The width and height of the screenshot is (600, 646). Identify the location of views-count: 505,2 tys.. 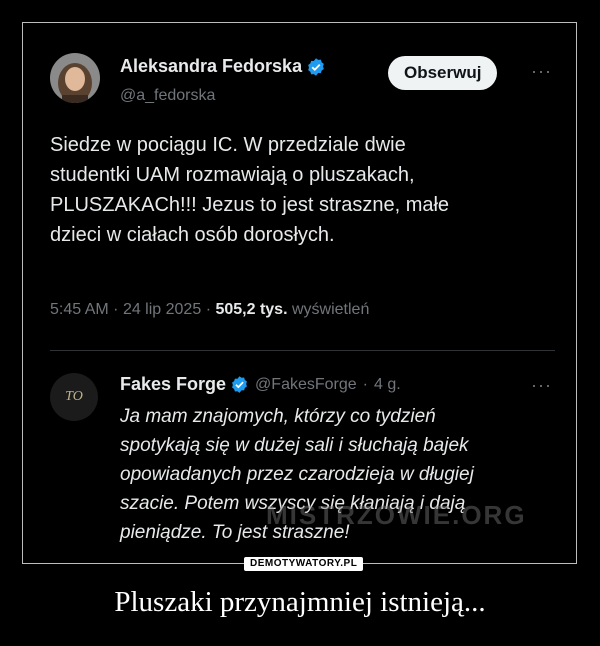
(251, 309).